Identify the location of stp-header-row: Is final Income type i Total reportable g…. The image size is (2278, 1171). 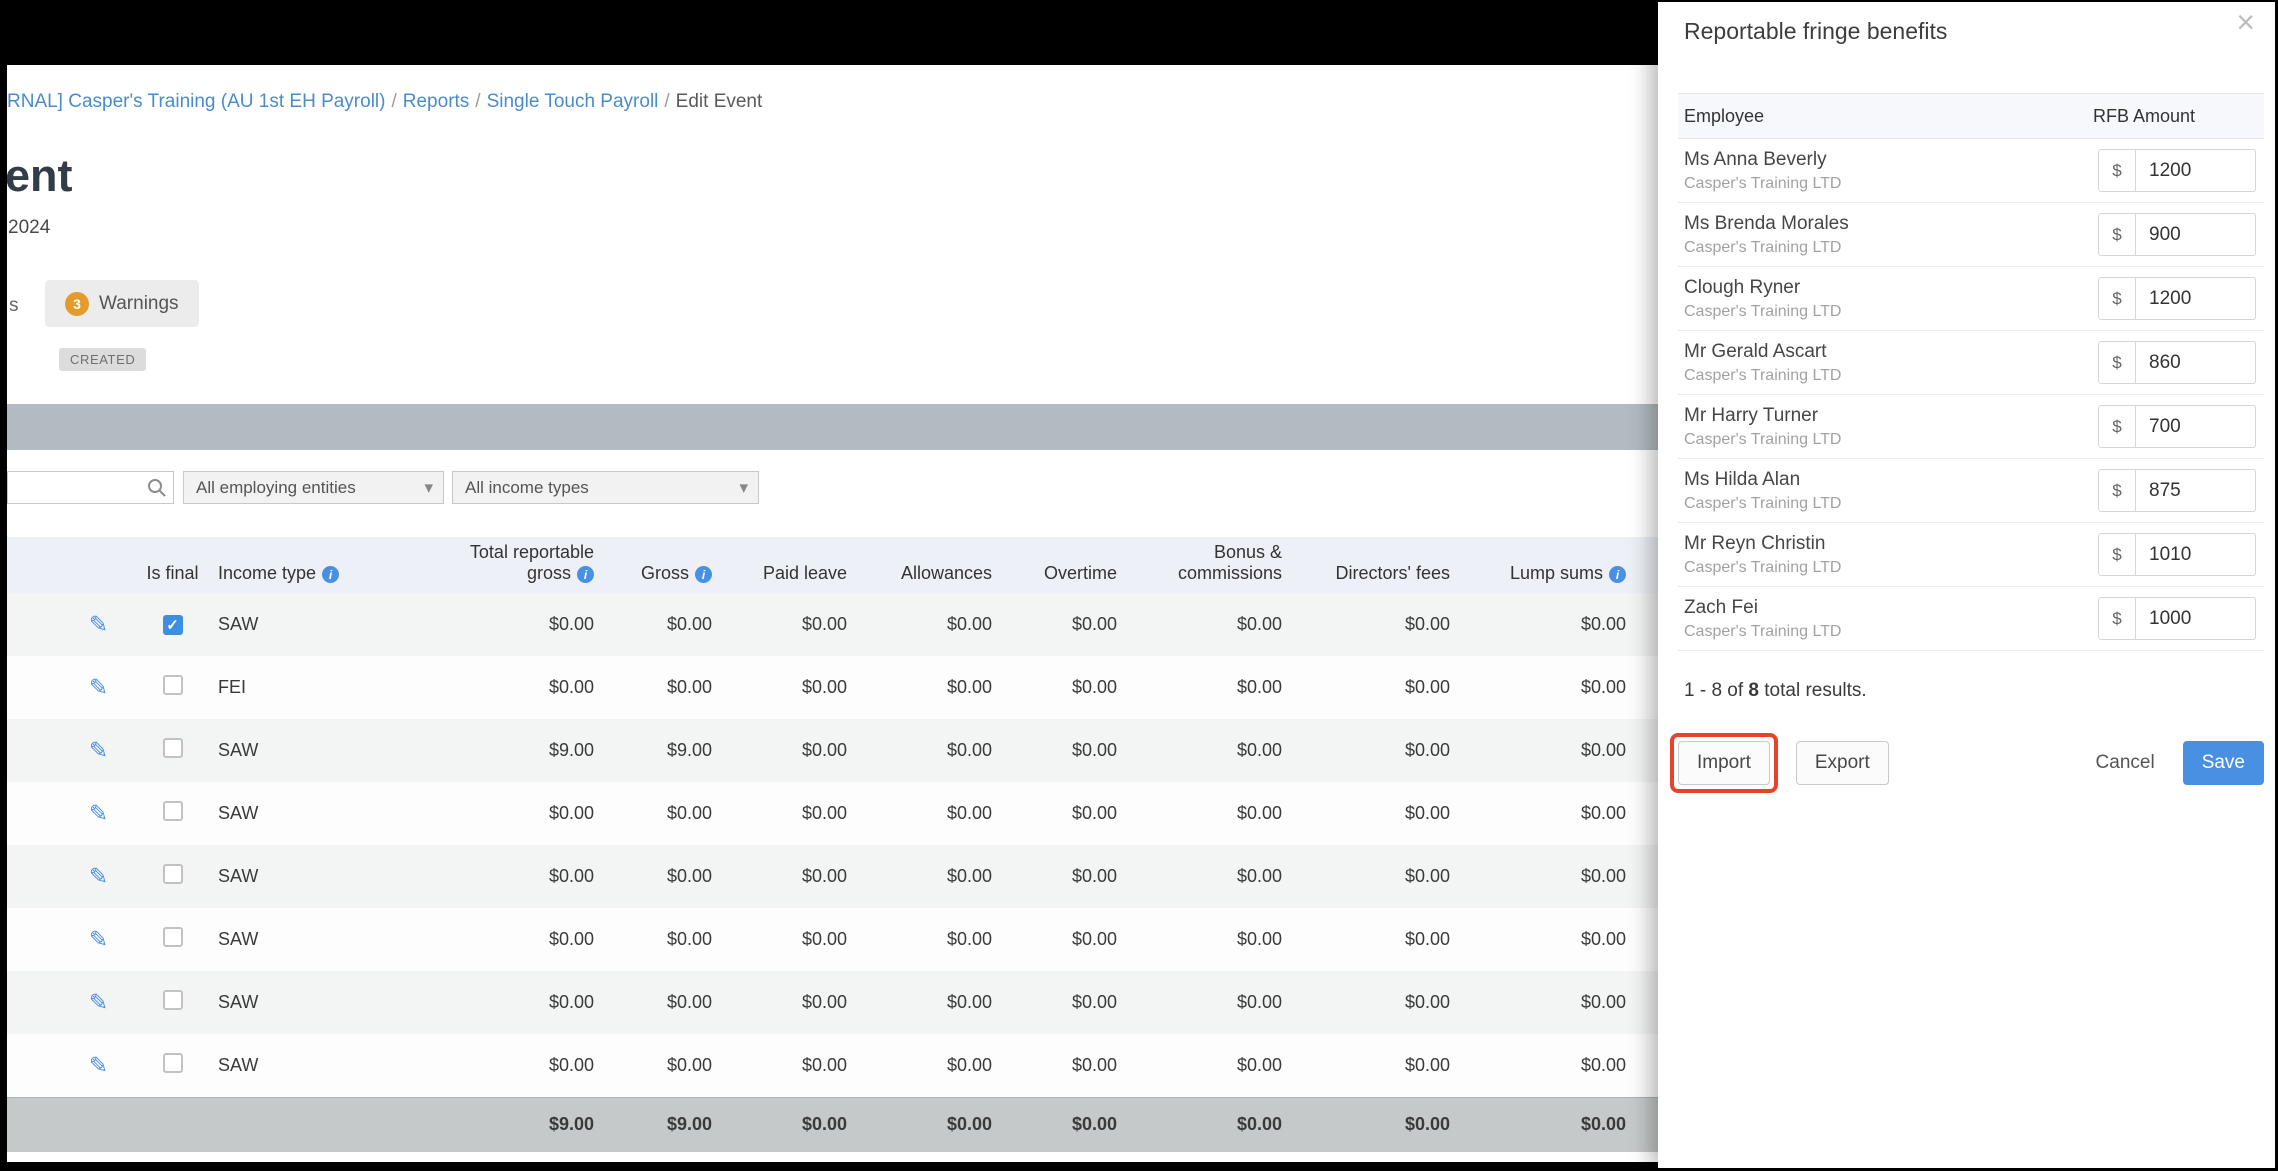
(832, 565).